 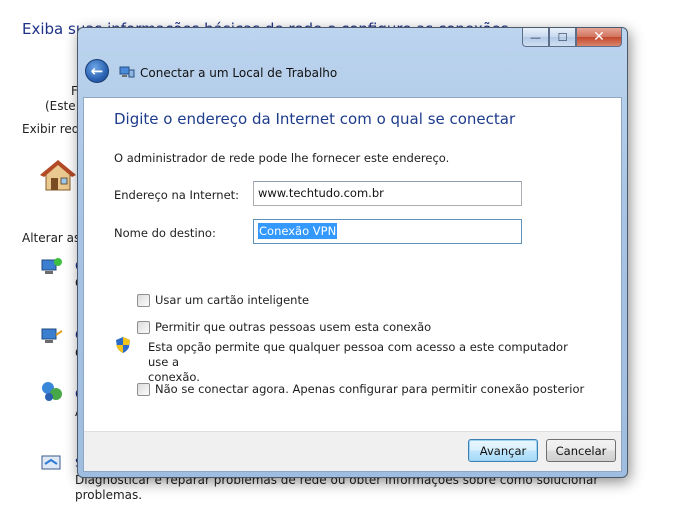 What do you see at coordinates (143, 327) in the screenshot?
I see `allow-others-checkbox` at bounding box center [143, 327].